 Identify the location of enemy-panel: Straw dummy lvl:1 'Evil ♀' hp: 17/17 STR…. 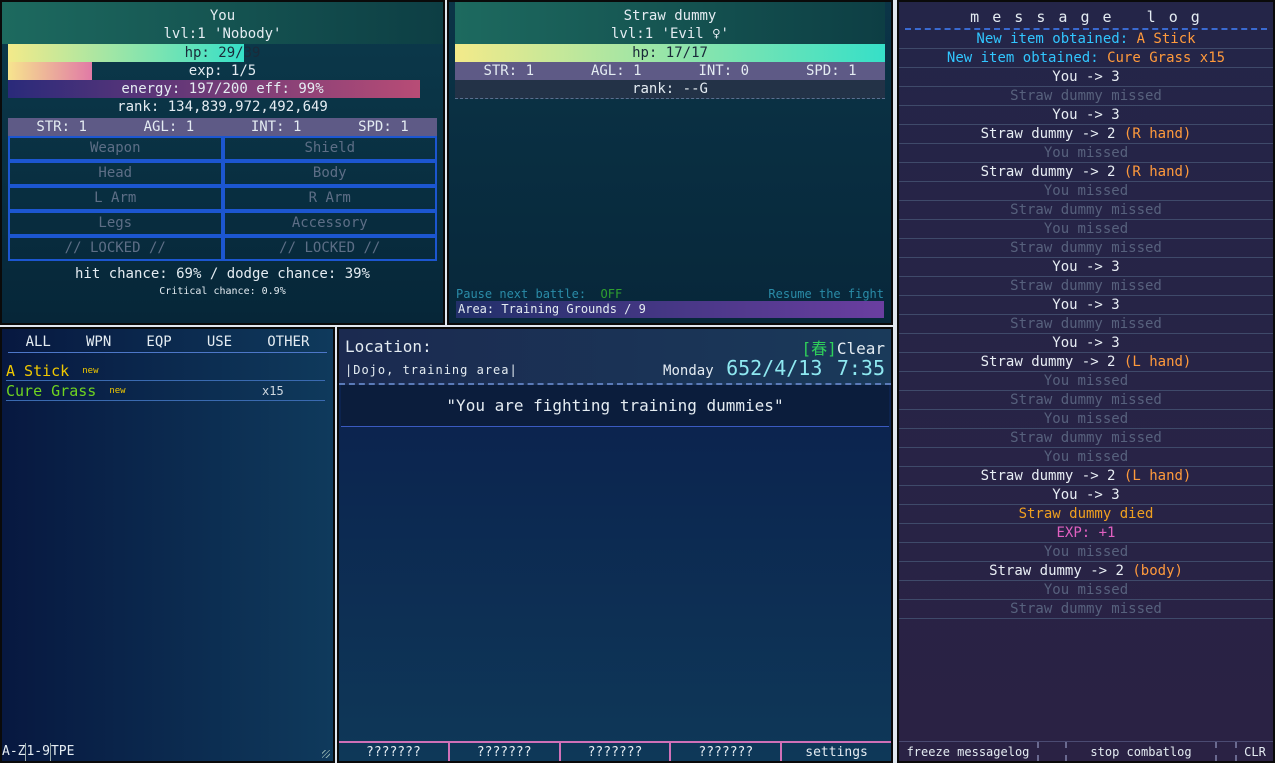
(670, 162).